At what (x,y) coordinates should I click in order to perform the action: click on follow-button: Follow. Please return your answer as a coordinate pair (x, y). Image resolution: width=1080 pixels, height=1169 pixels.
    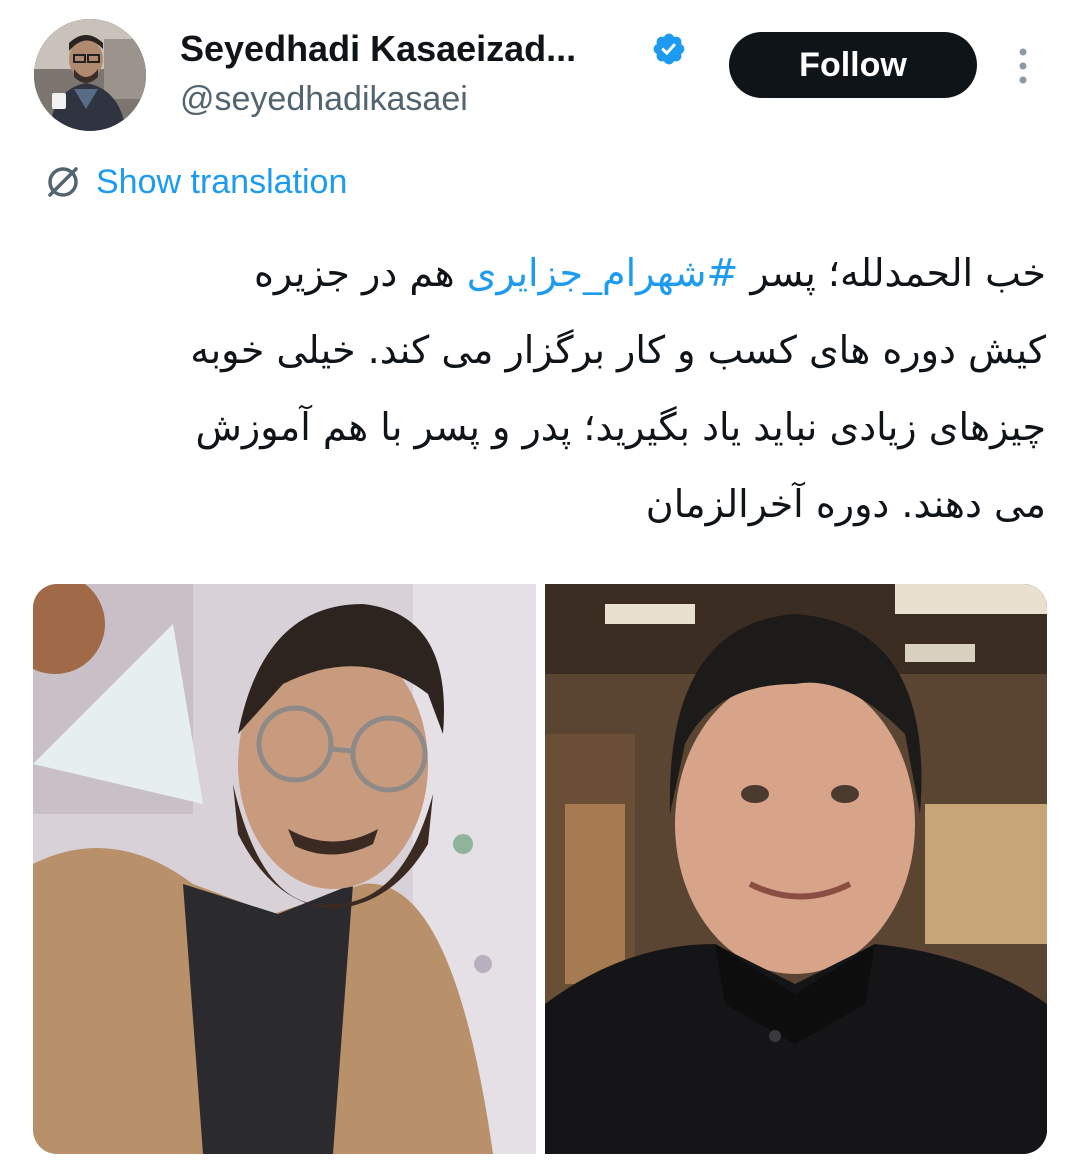
    Looking at the image, I should click on (853, 65).